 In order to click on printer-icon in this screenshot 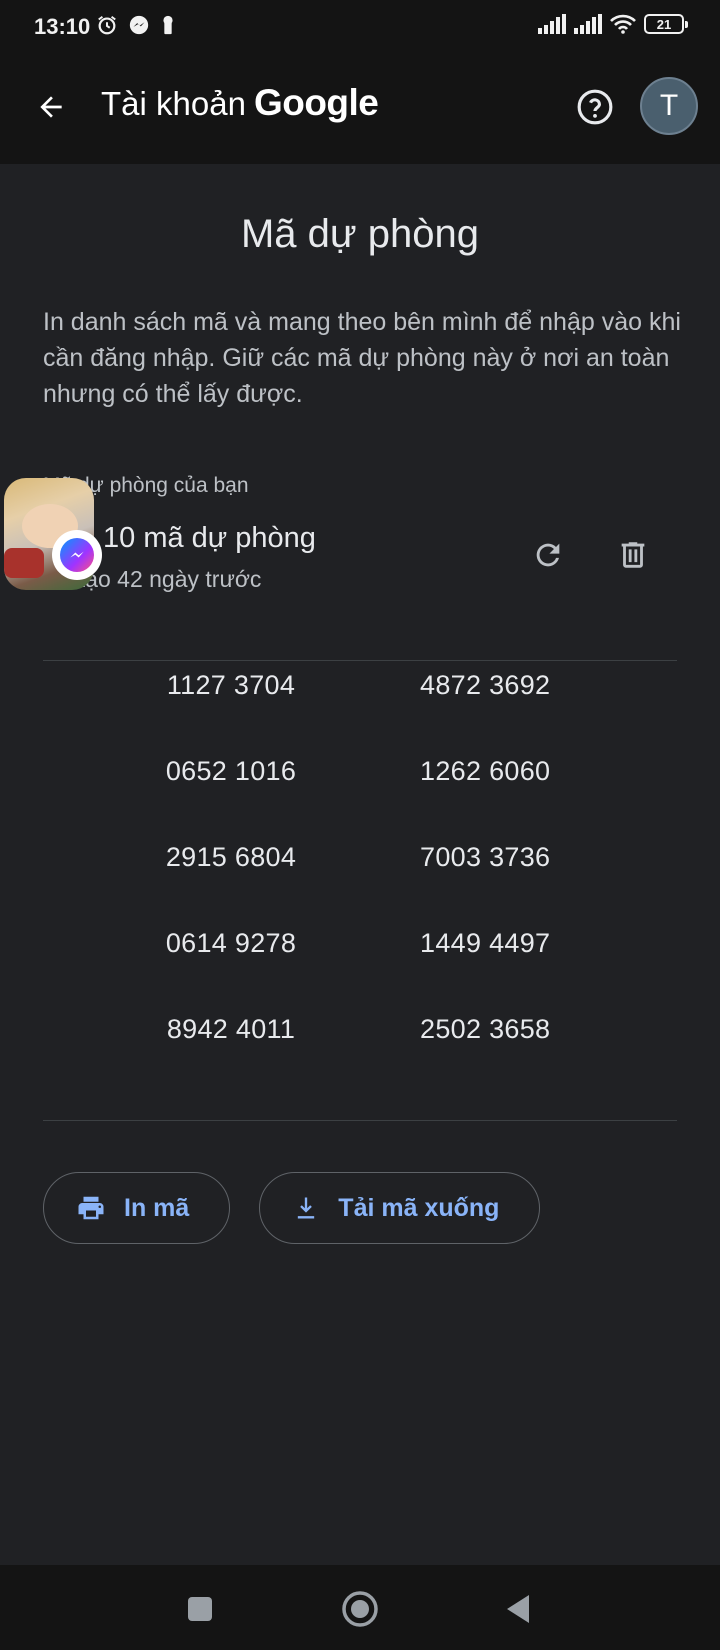, I will do `click(91, 1208)`.